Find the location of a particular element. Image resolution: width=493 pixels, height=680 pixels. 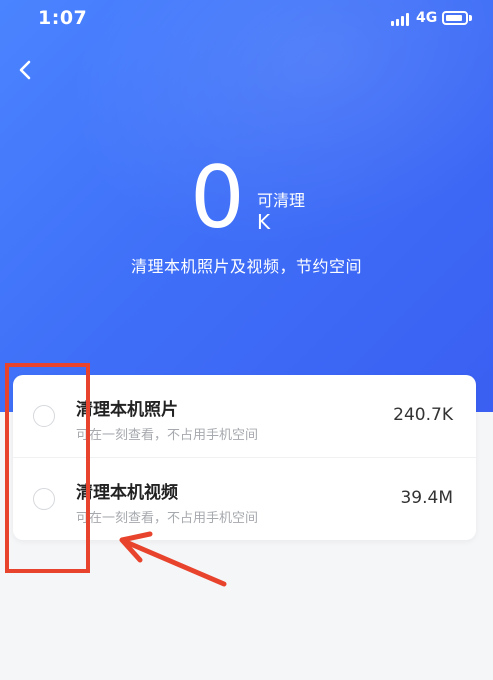

cleanable-unit: K is located at coordinates (264, 222).